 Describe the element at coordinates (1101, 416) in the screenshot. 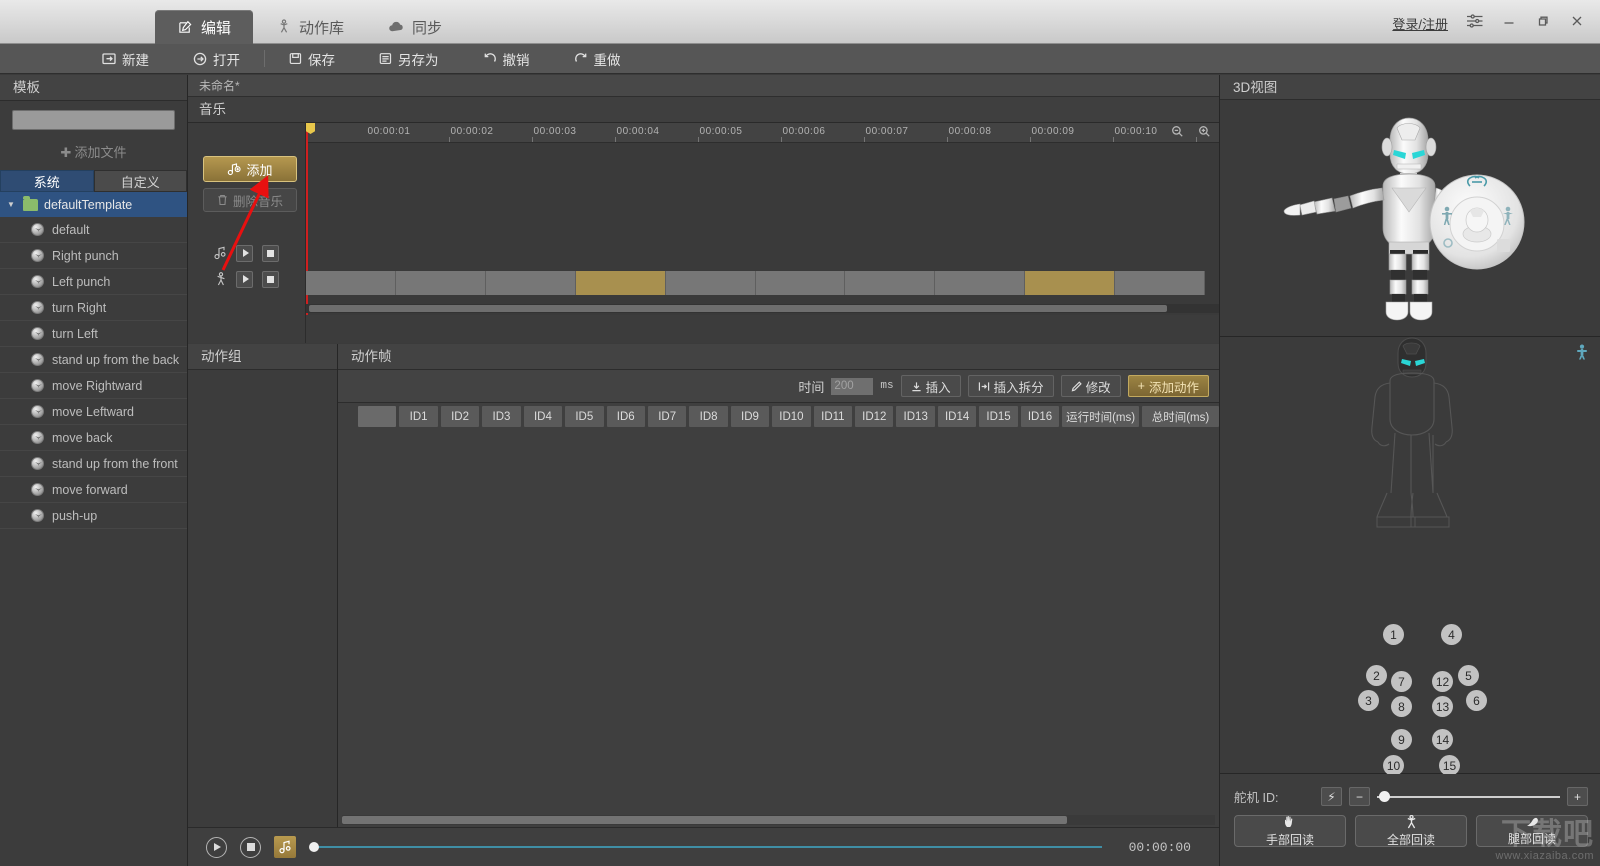

I see `column-header-time: 运行时间(ms)` at that location.